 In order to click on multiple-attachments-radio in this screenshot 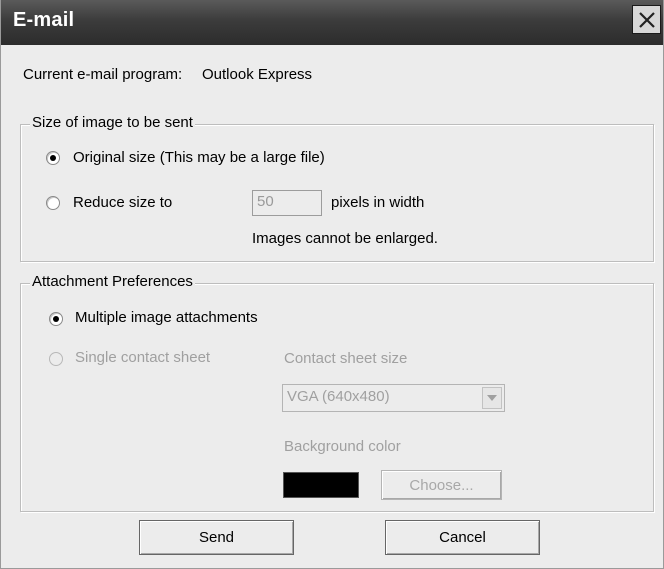, I will do `click(56, 319)`.